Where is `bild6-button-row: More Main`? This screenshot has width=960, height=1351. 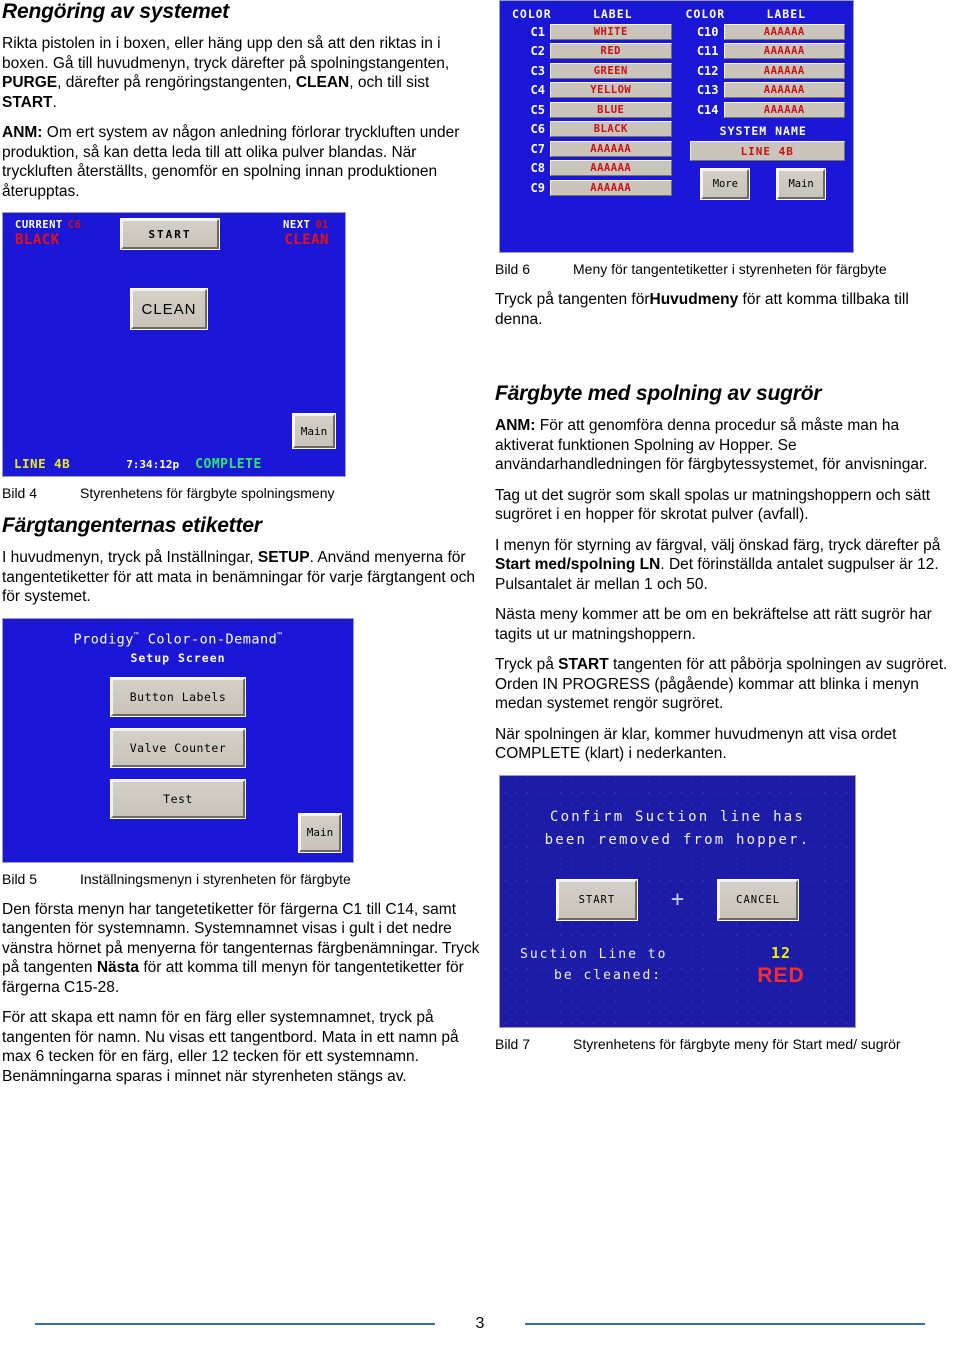 bild6-button-row: More Main is located at coordinates (764, 184).